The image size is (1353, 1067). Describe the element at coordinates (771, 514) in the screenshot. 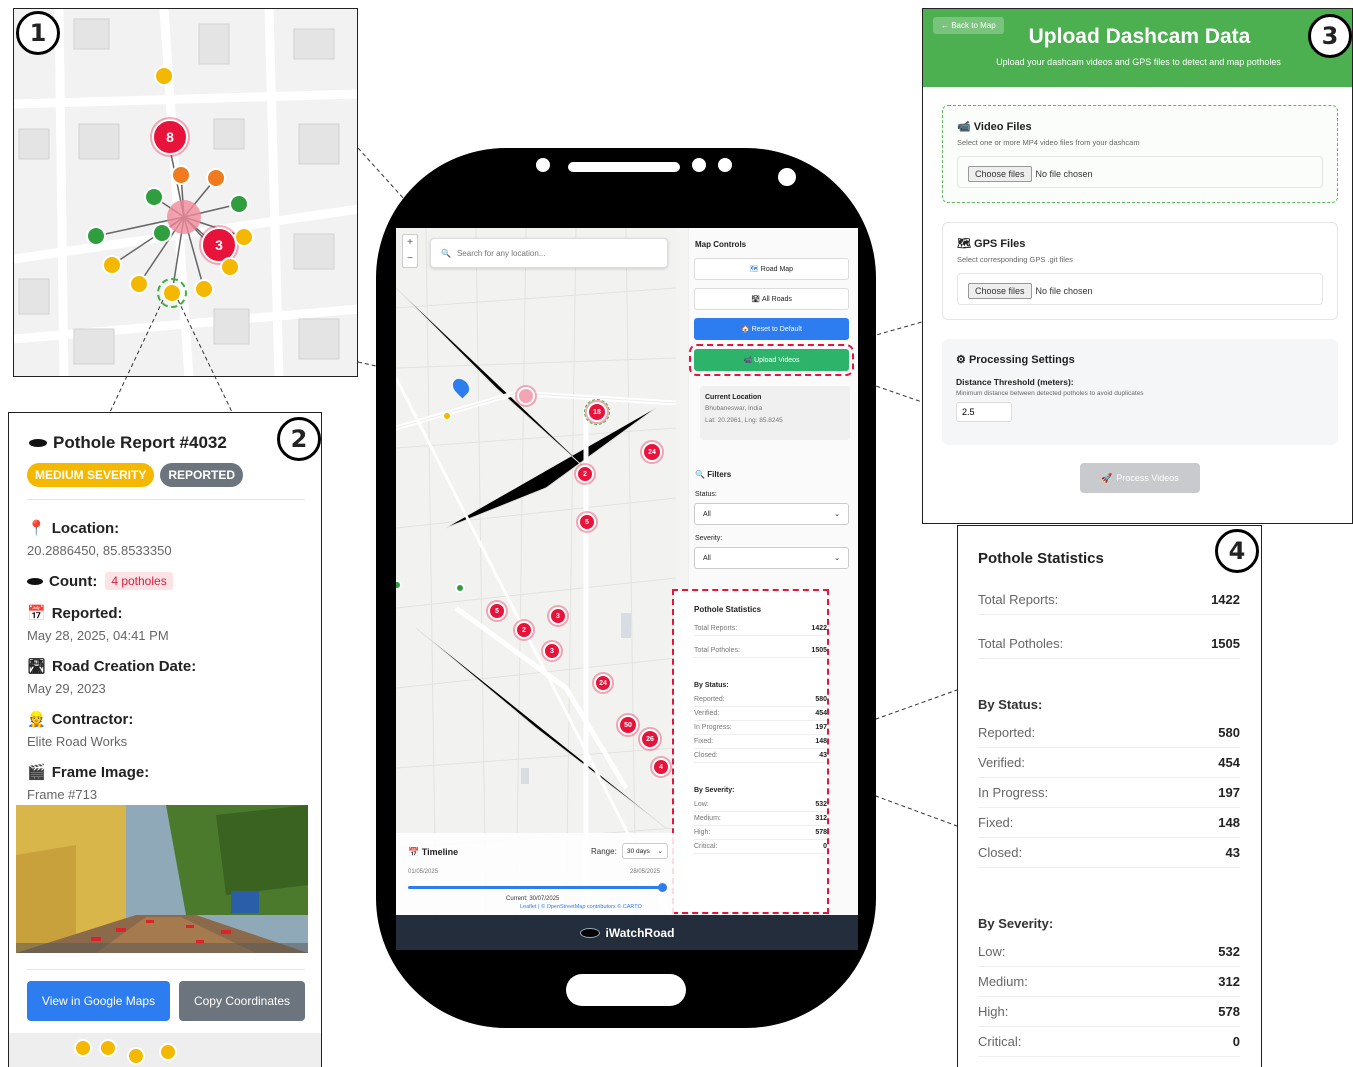

I see `status-filter-select: All ⌄` at that location.